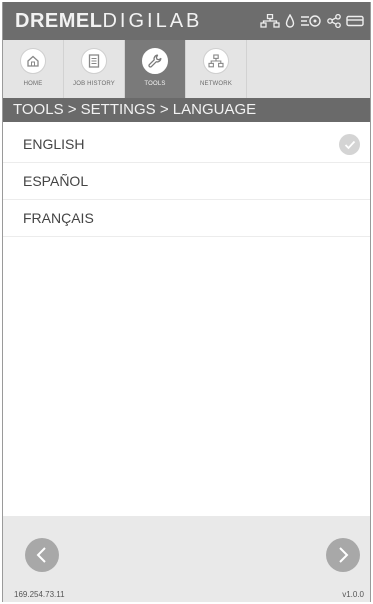 This screenshot has width=373, height=604. I want to click on back-button, so click(42, 555).